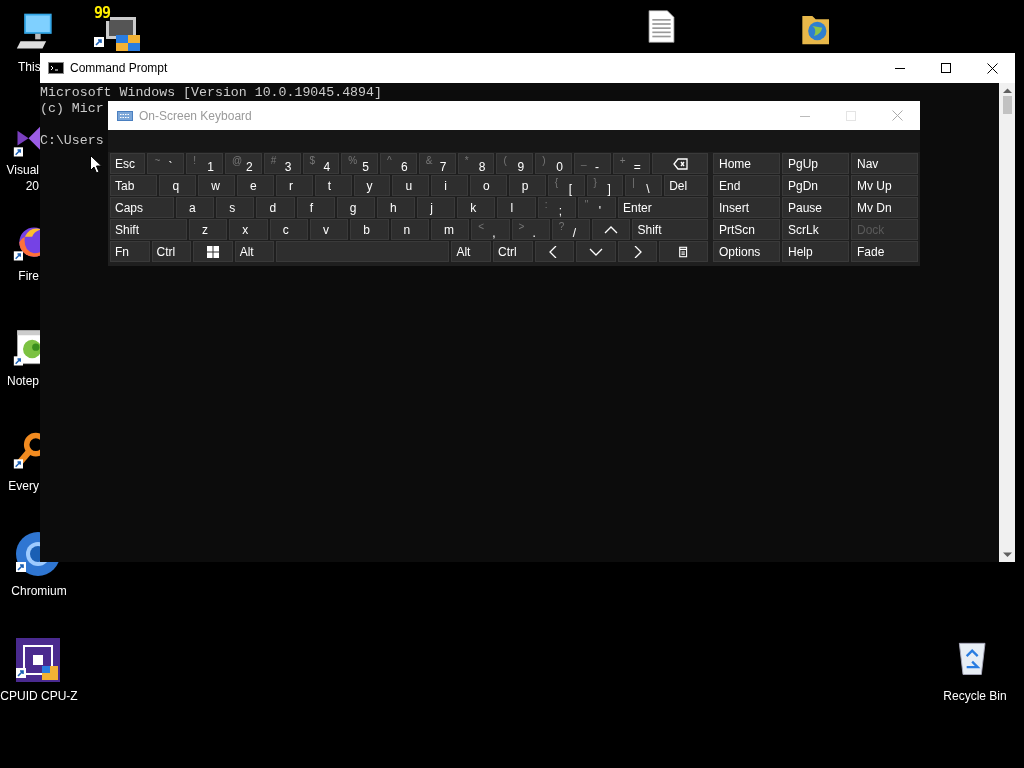 This screenshot has width=1024, height=768. Describe the element at coordinates (235, 207) in the screenshot. I see `keyboard-key: s` at that location.